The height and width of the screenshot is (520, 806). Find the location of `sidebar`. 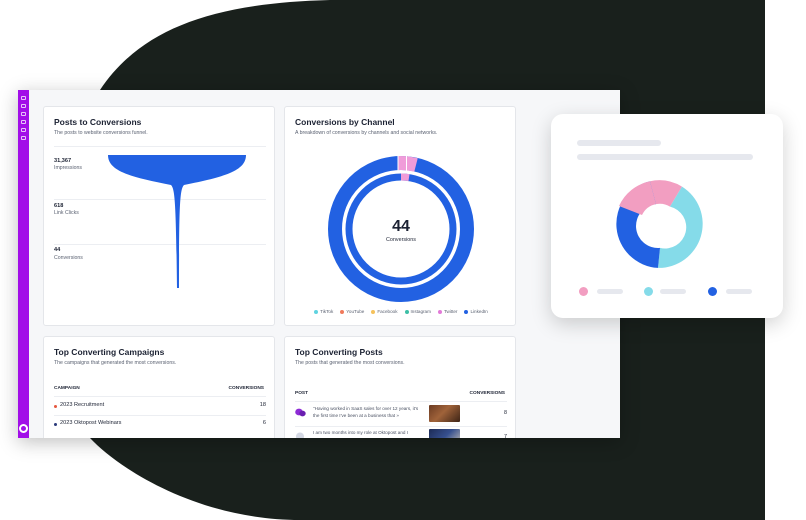

sidebar is located at coordinates (23, 264).